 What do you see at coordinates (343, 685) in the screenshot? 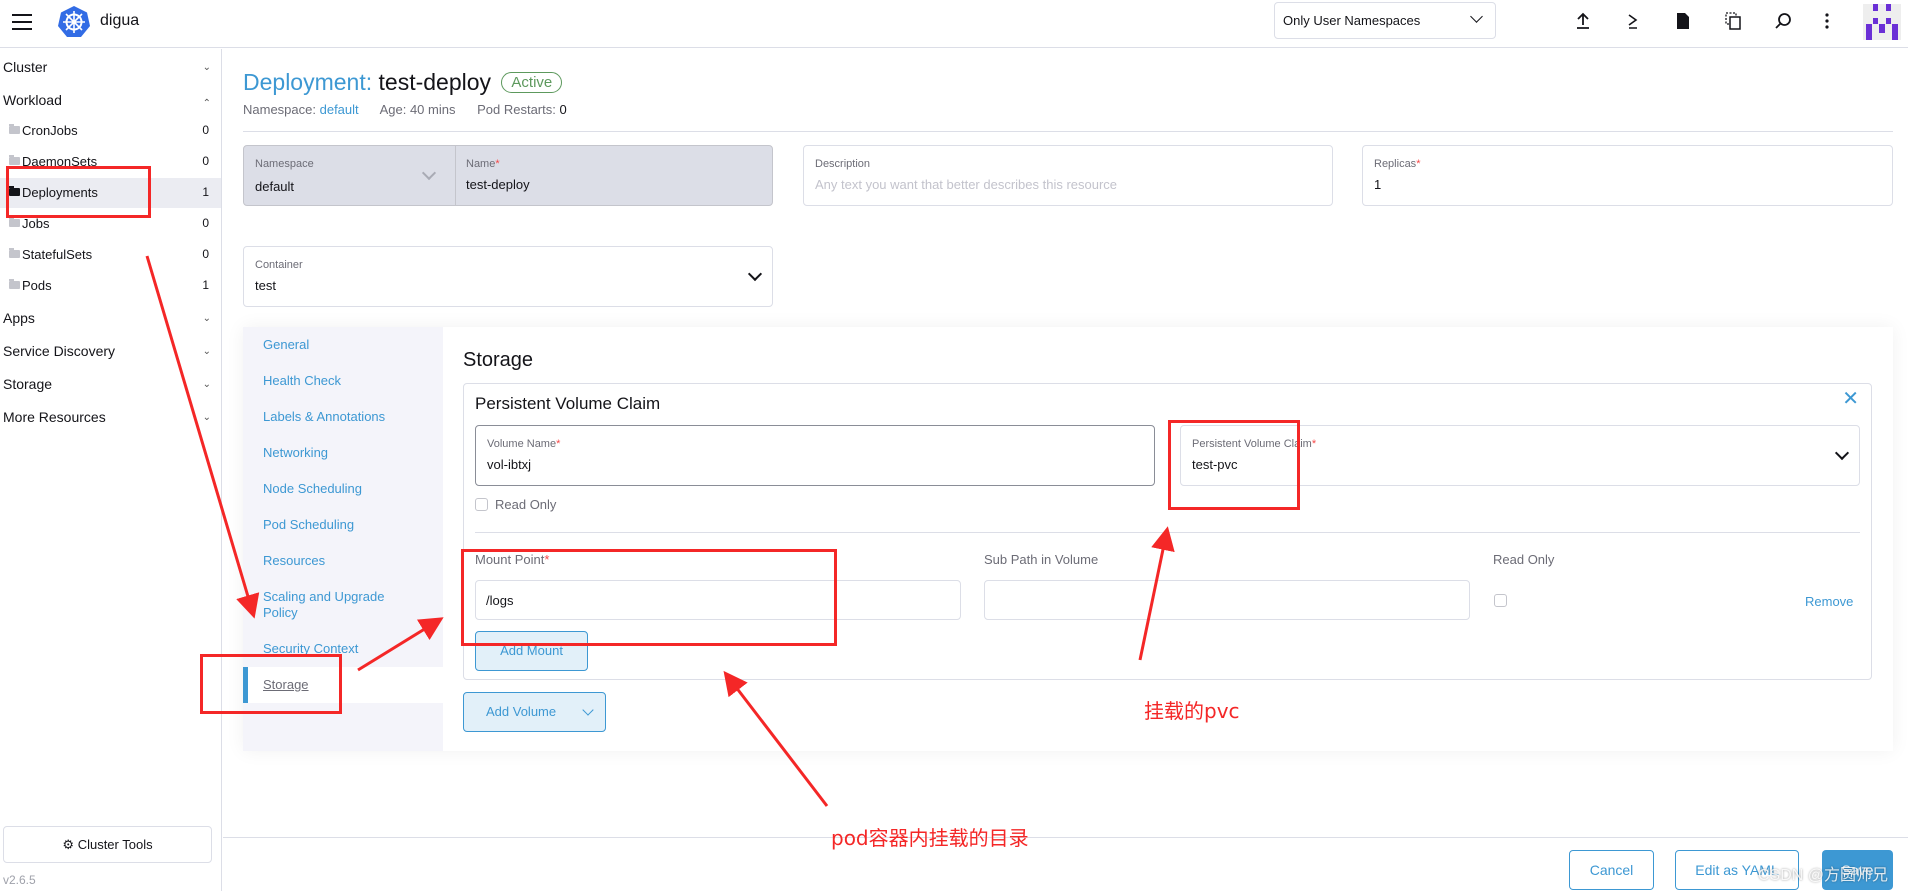
I see `tab-storage: Storage` at bounding box center [343, 685].